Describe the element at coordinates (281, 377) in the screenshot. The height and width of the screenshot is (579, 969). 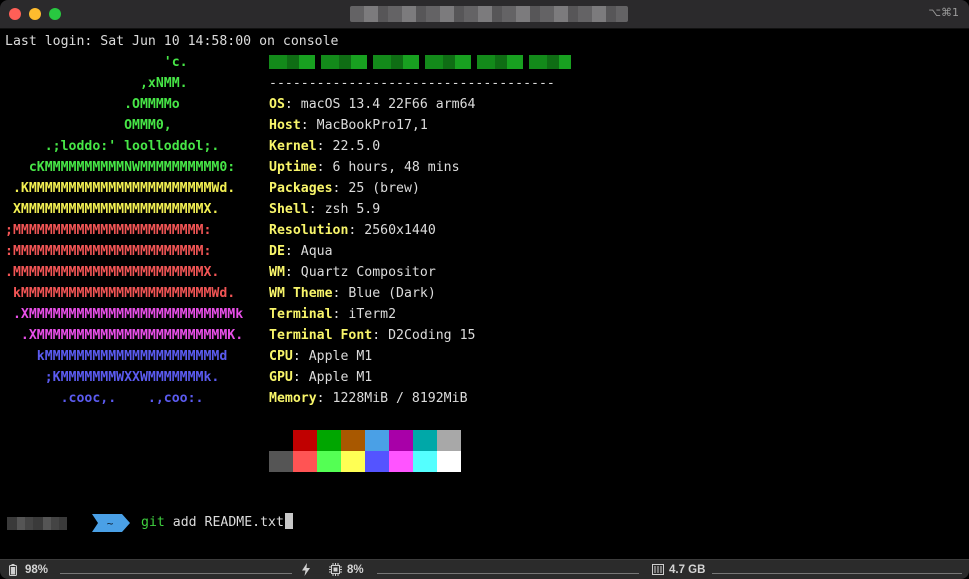
I see `info-key: GPU` at that location.